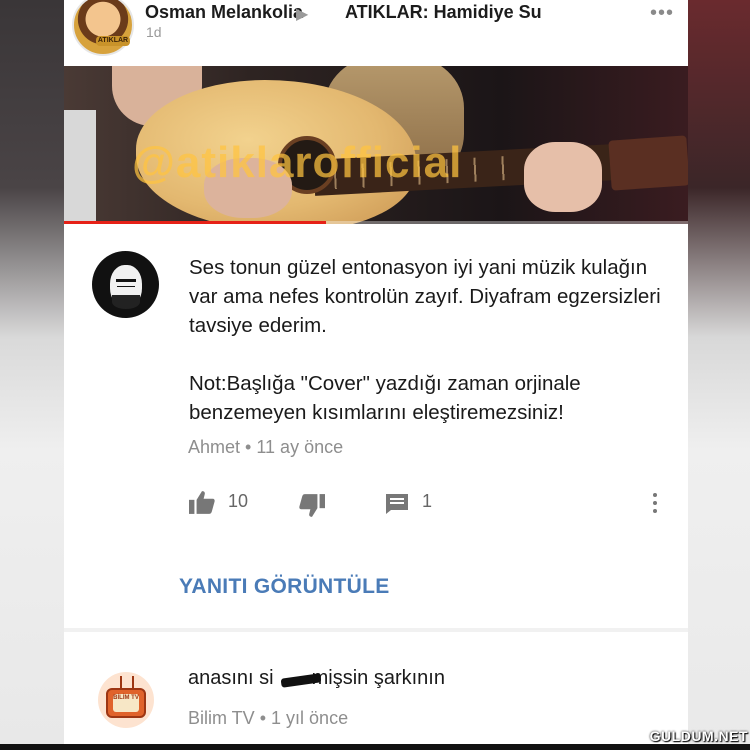 This screenshot has height=750, width=750. I want to click on guitar-headstock, so click(648, 163).